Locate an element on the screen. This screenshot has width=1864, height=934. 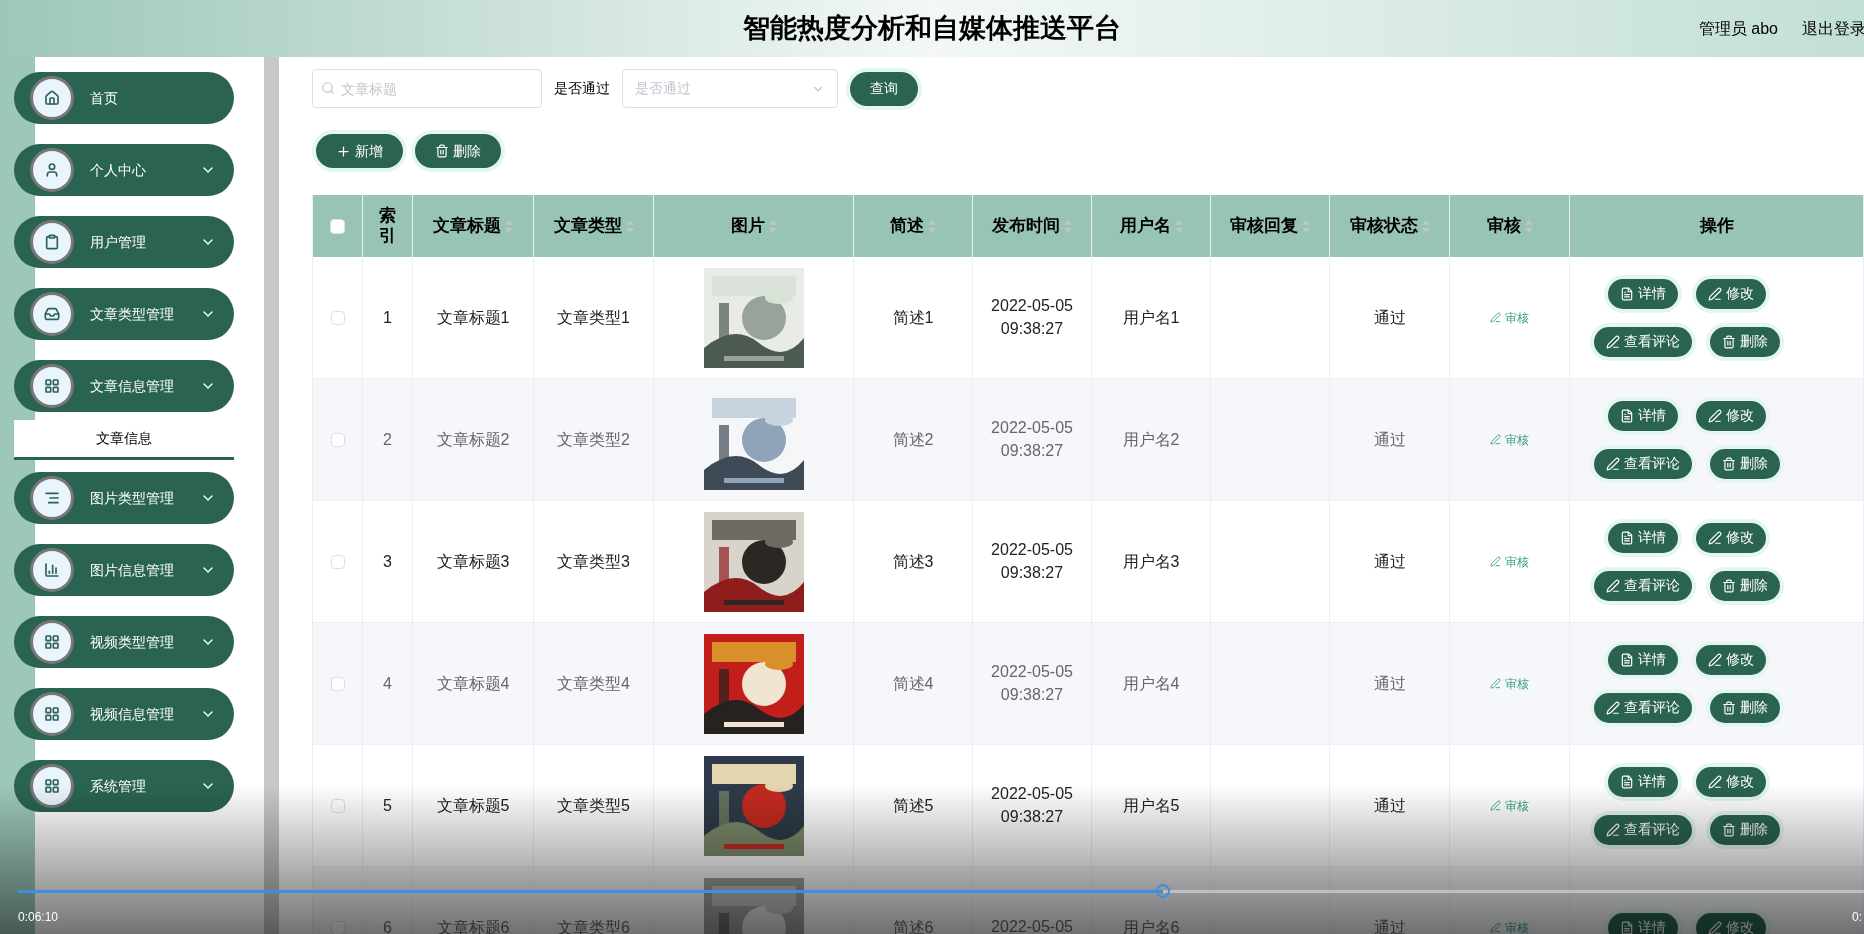
admin-name: 管理员 abo is located at coordinates (1738, 28).